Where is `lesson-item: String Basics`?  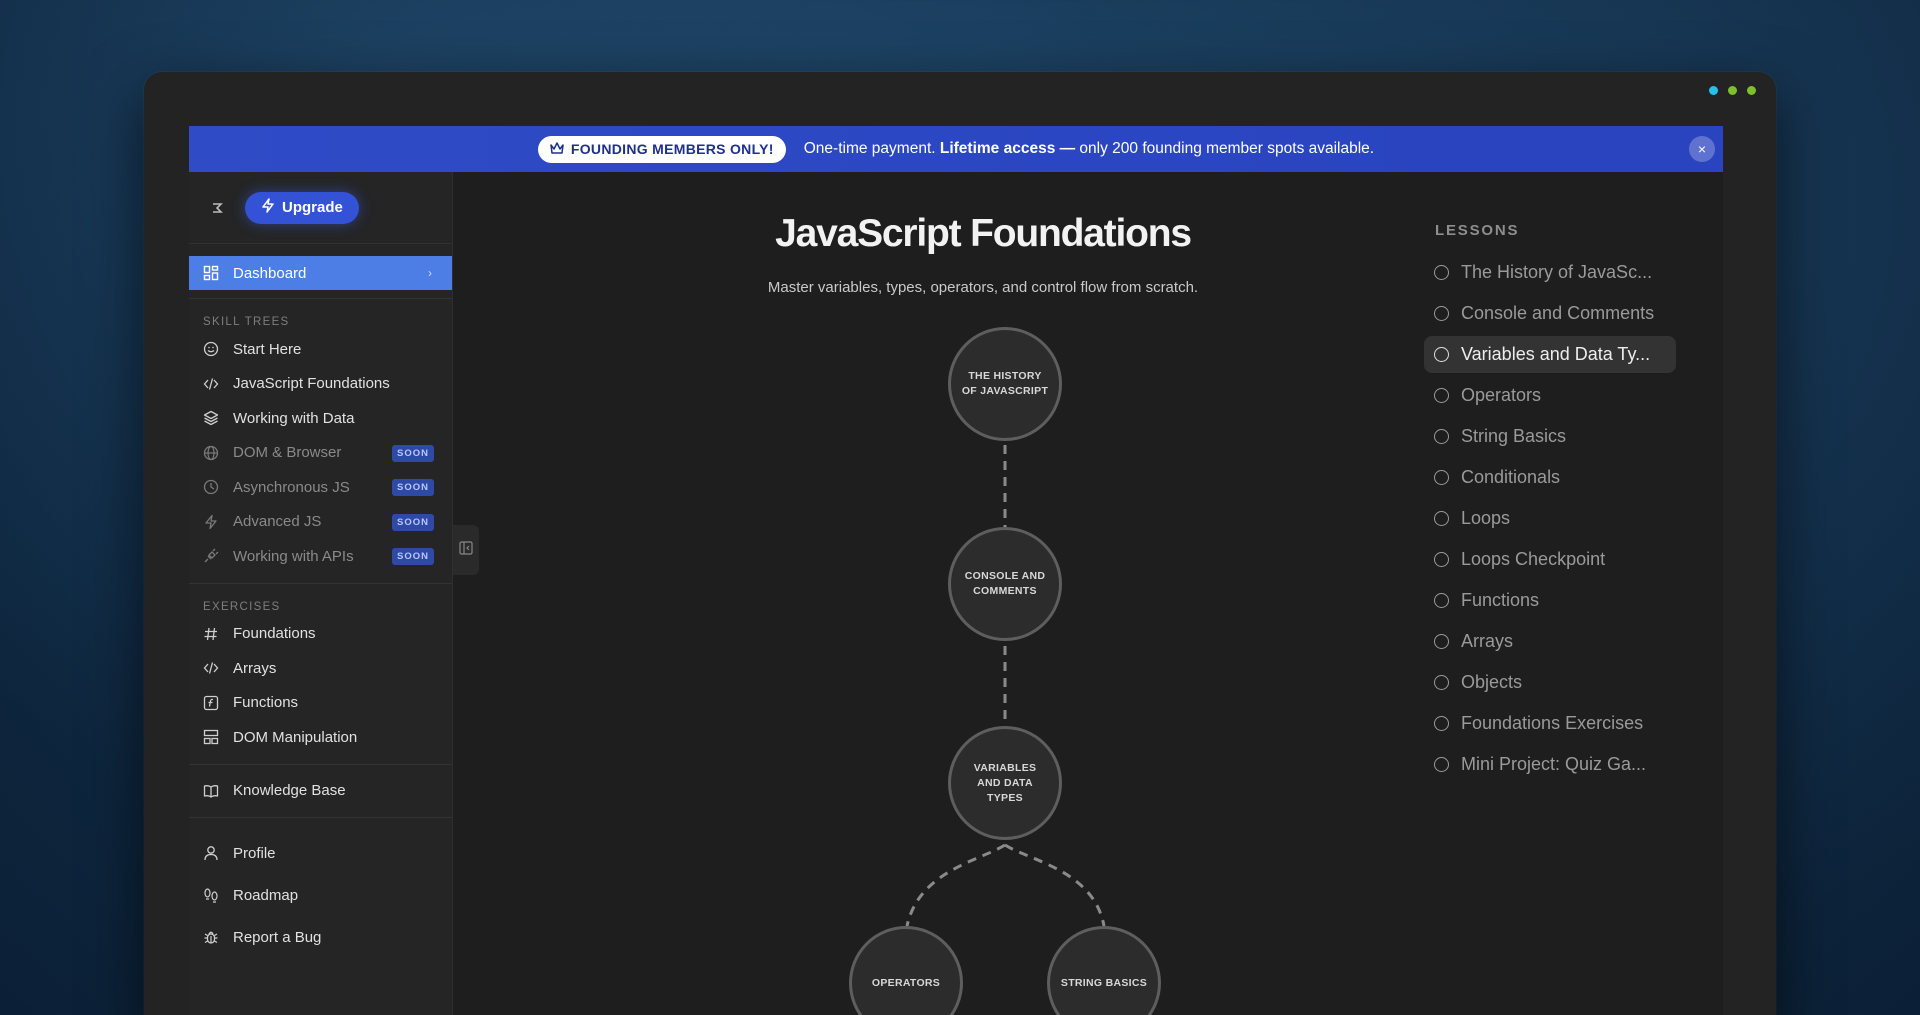 lesson-item: String Basics is located at coordinates (1550, 436).